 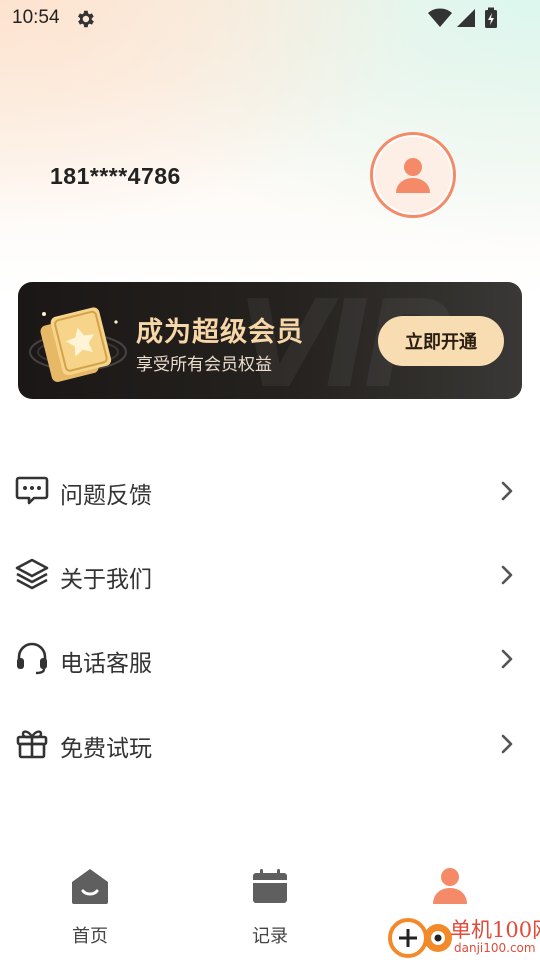 I want to click on vip-promo-card: VIP 成为超级会员 享受所有会员权益 立即开通, so click(x=270, y=340).